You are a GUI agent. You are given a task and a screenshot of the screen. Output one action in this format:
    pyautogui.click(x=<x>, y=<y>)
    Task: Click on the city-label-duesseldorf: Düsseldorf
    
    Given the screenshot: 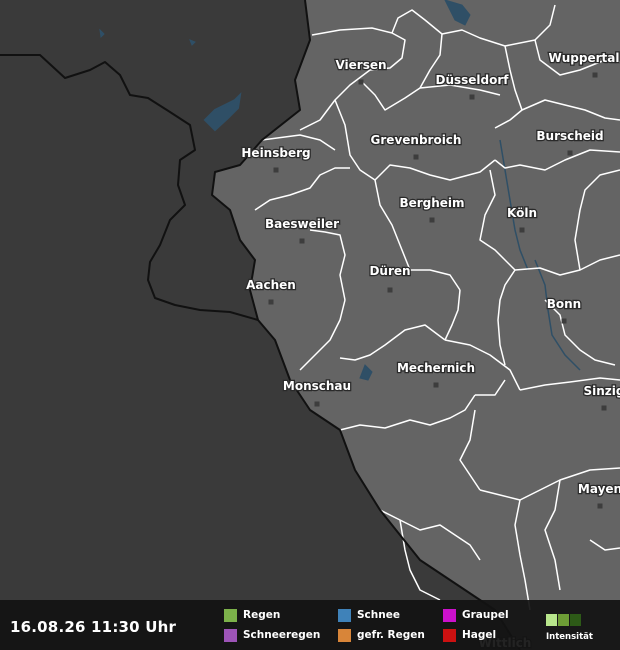 What is the action you would take?
    pyautogui.click(x=472, y=80)
    